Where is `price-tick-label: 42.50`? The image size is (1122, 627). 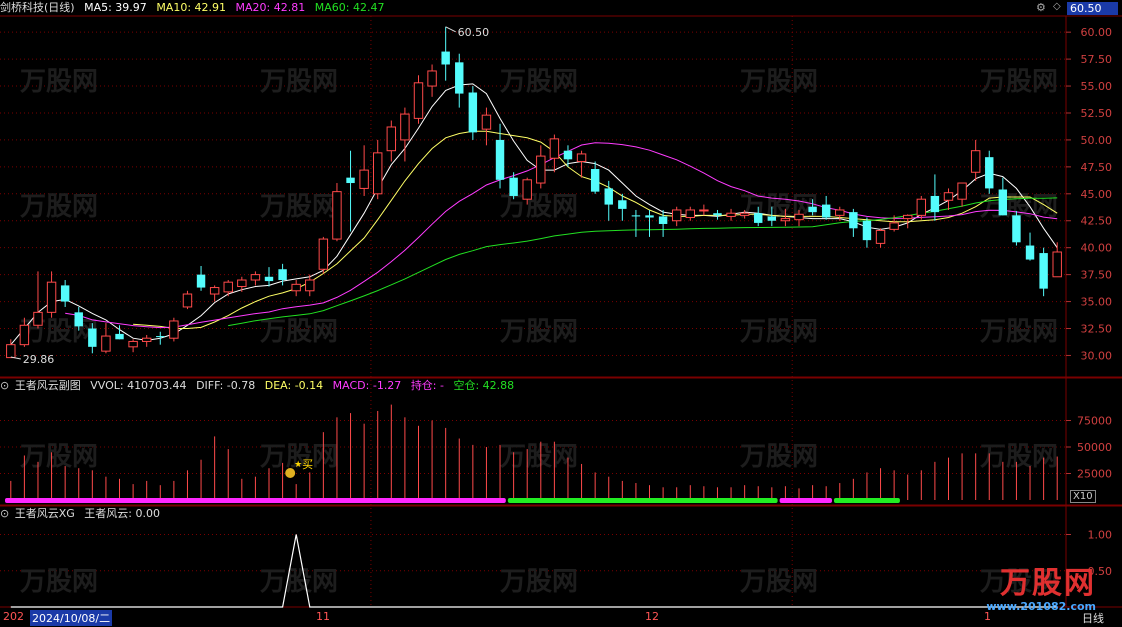 price-tick-label: 42.50 is located at coordinates (1097, 221).